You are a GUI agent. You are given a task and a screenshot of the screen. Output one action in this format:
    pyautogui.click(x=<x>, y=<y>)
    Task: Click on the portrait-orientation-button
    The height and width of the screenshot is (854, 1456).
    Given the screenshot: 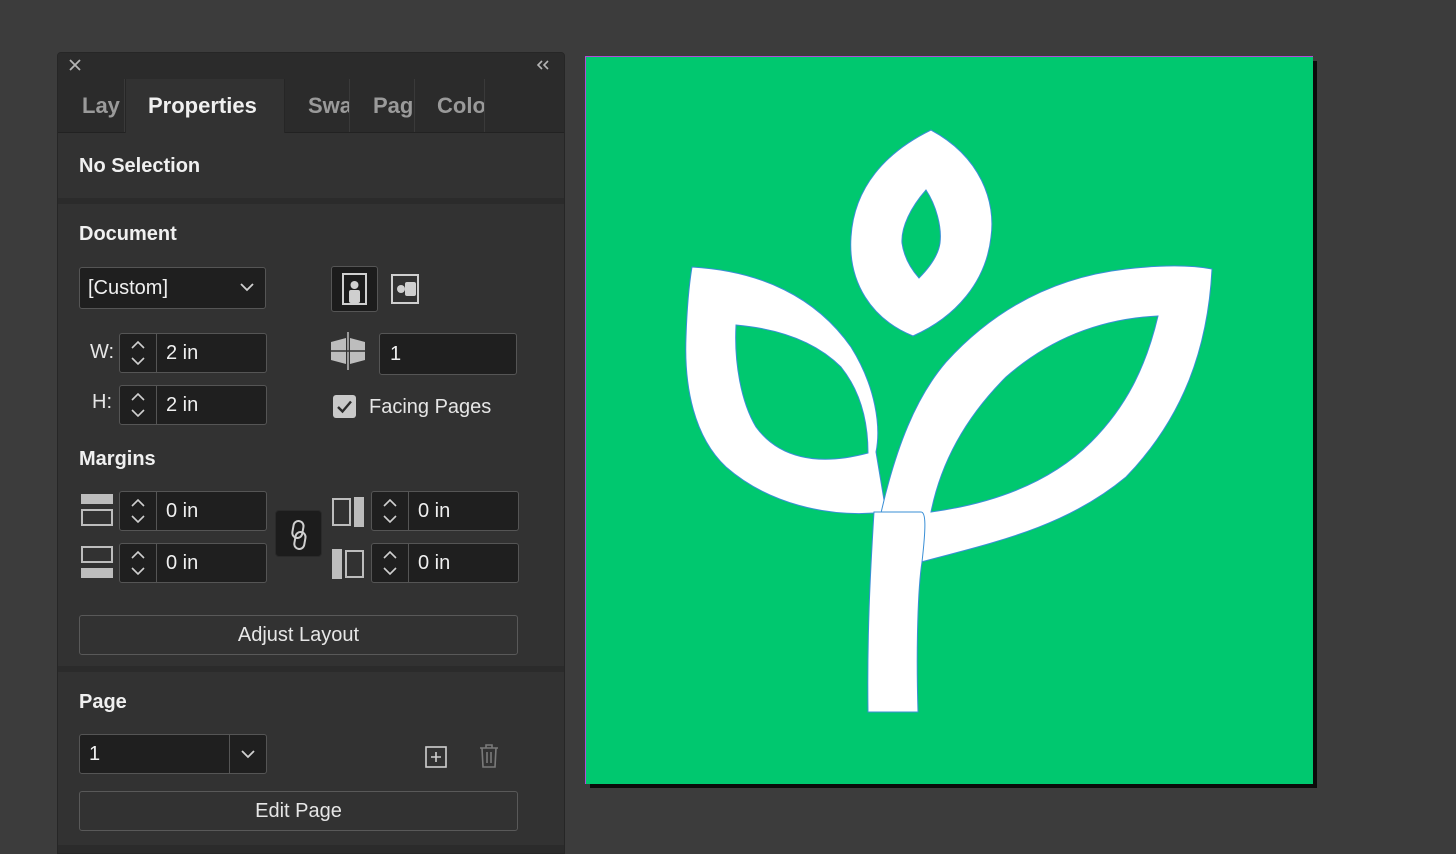 What is the action you would take?
    pyautogui.click(x=354, y=289)
    